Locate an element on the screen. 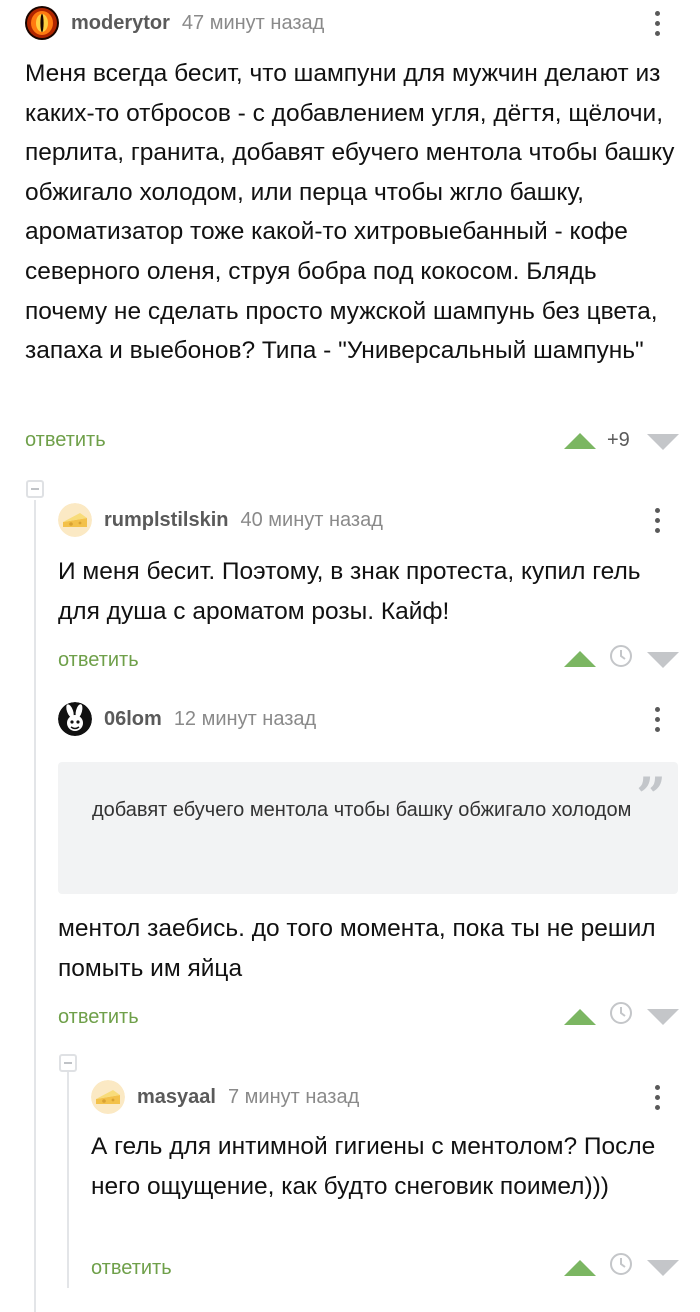 The image size is (700, 1312). quote-mark-icon: ” is located at coordinates (651, 797).